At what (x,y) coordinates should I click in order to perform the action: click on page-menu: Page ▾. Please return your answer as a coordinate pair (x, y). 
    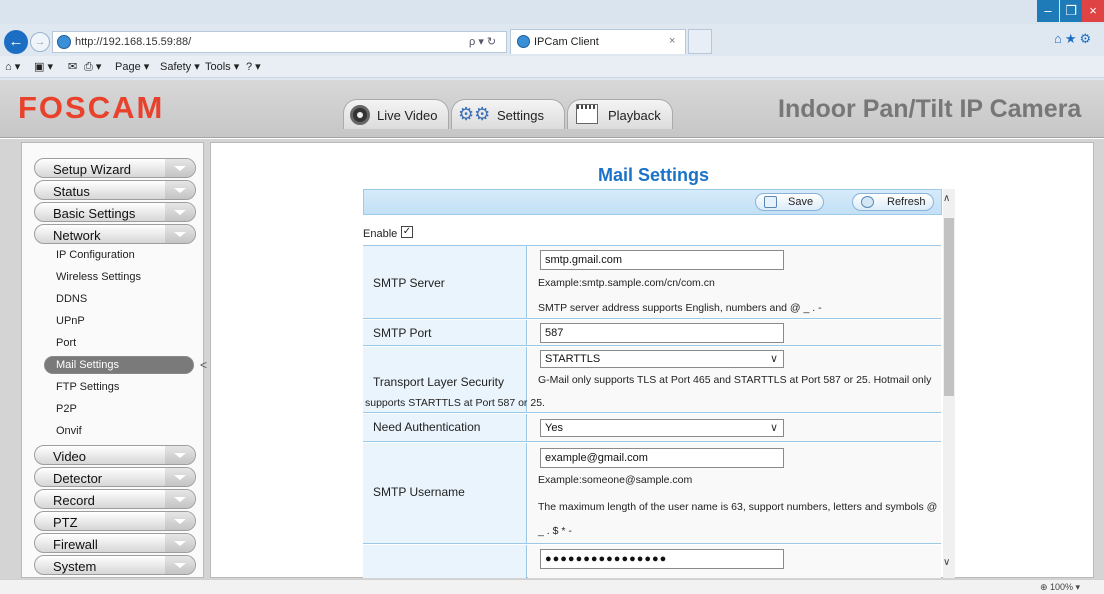
    Looking at the image, I should click on (132, 66).